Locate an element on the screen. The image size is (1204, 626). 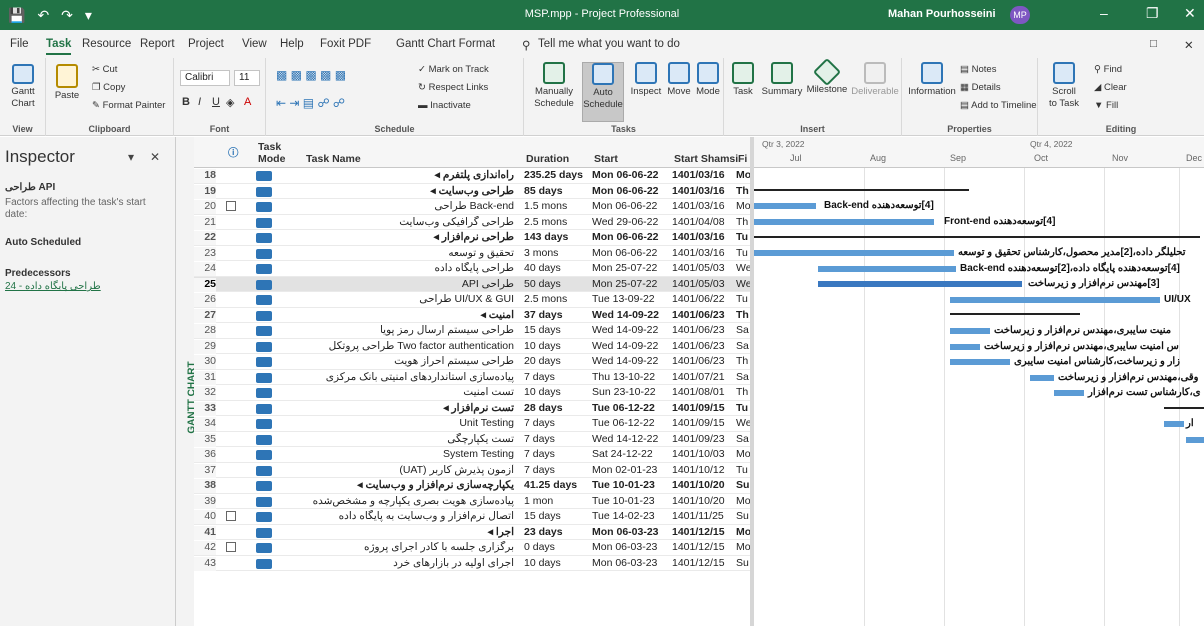
start-cell: Sun 23-10-22 is located at coordinates (630, 392).